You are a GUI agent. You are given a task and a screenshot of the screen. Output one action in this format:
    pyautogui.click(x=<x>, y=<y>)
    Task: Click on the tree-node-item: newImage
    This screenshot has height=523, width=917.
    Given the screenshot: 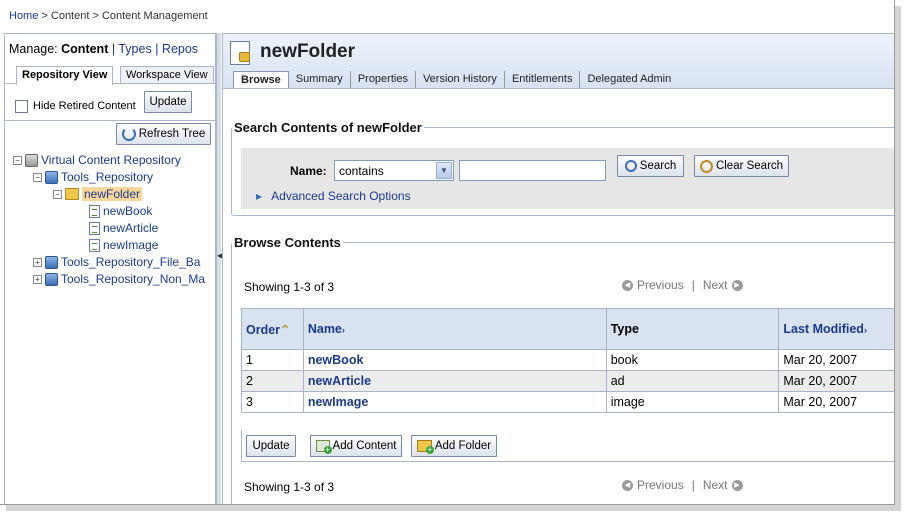 What is the action you would take?
    pyautogui.click(x=123, y=245)
    